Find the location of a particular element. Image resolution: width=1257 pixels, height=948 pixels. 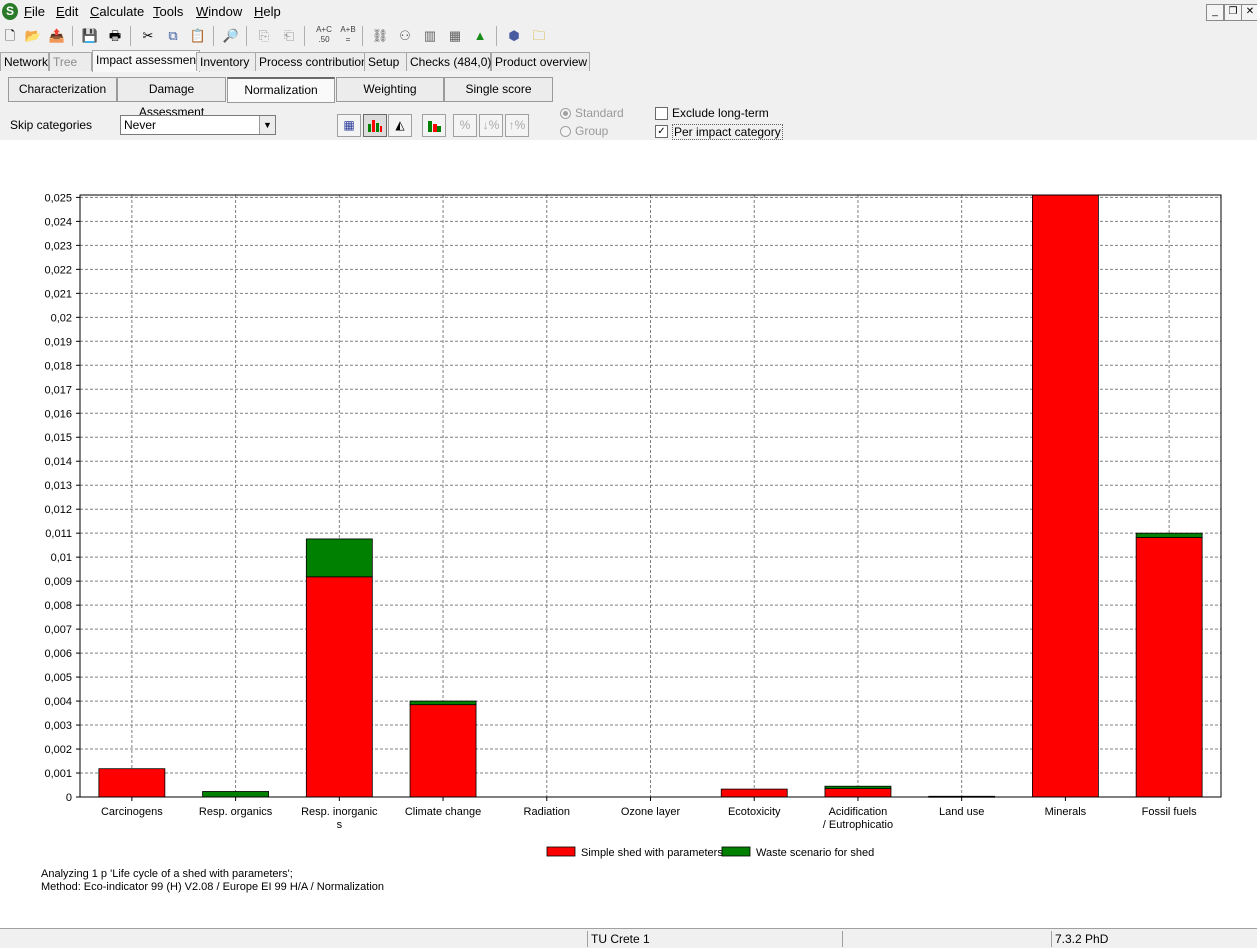

menu-window: Window is located at coordinates (219, 11).